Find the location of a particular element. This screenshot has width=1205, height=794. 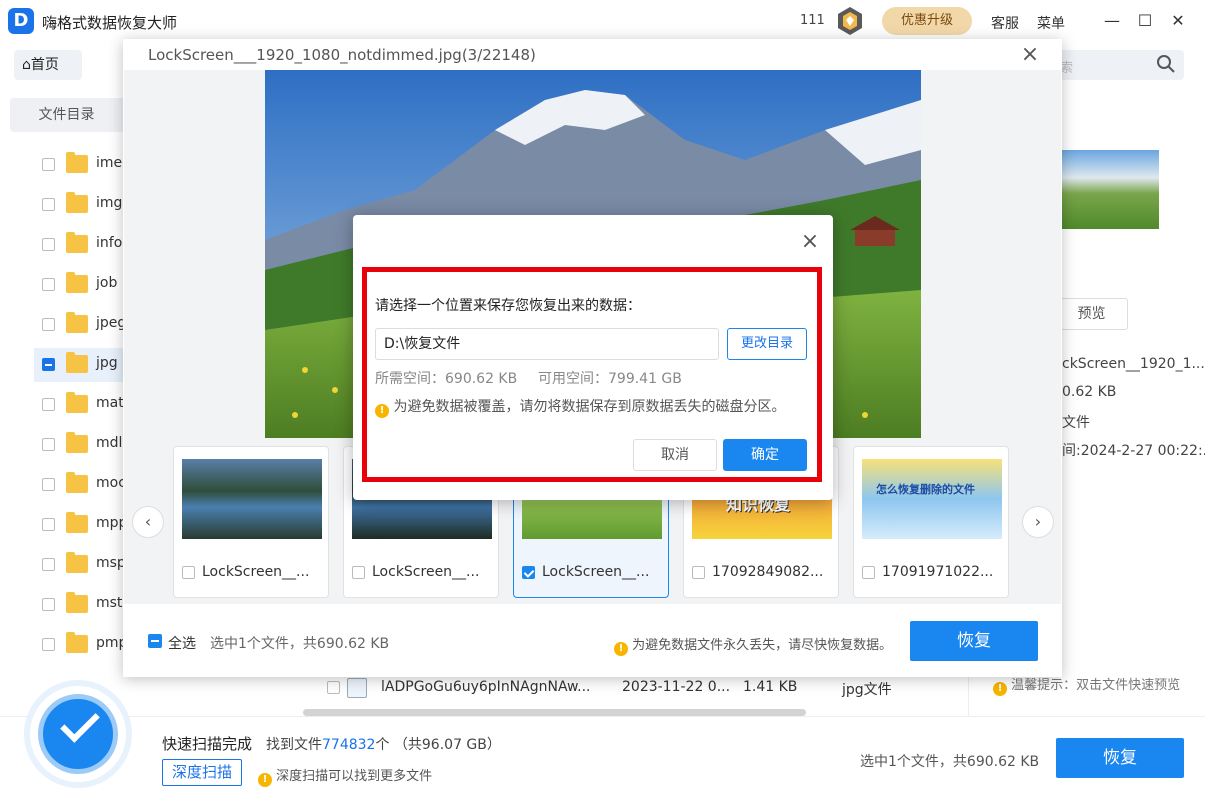

sidebar-item-jpeg: jpeg is located at coordinates (80, 325).